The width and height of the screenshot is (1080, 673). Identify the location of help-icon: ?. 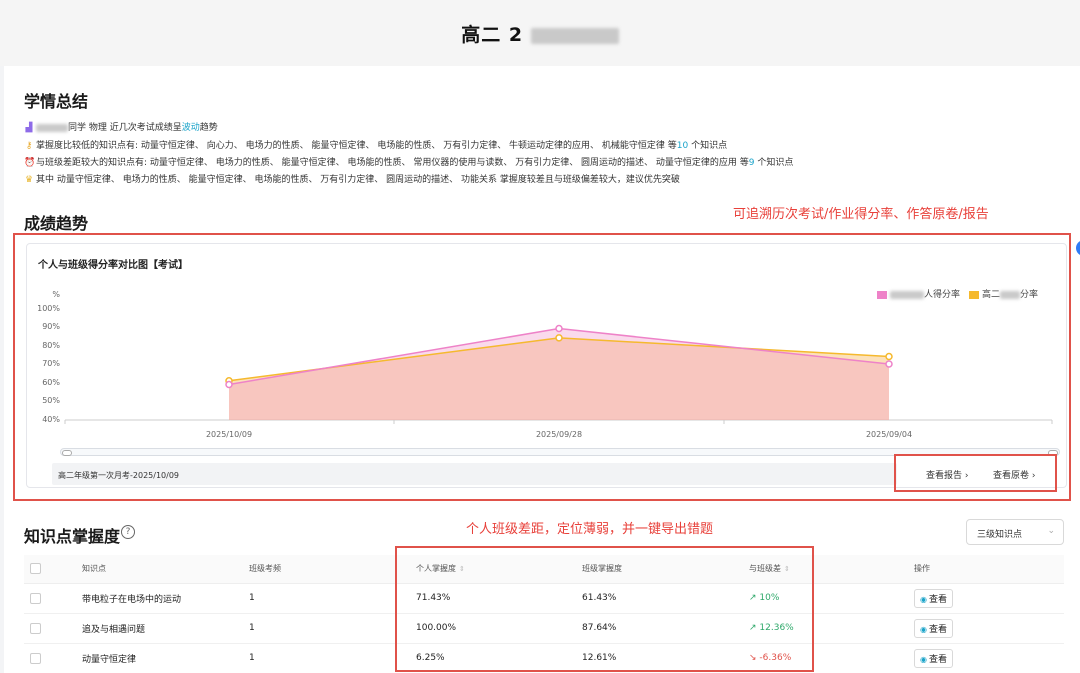
(128, 532).